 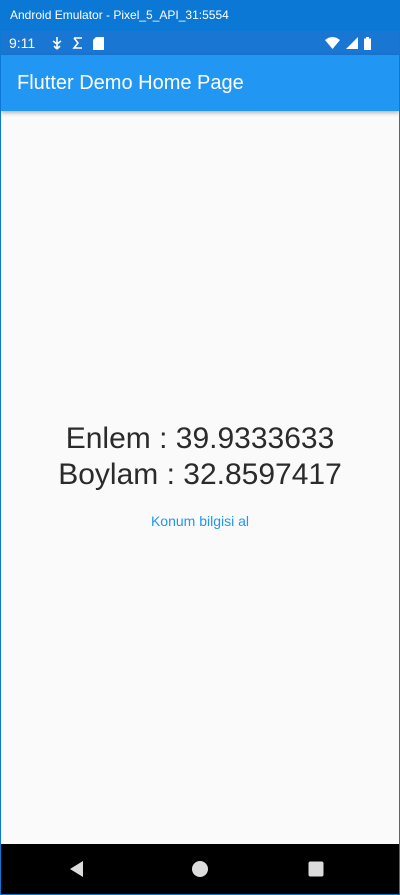 I want to click on navigation-bar, so click(x=200, y=869).